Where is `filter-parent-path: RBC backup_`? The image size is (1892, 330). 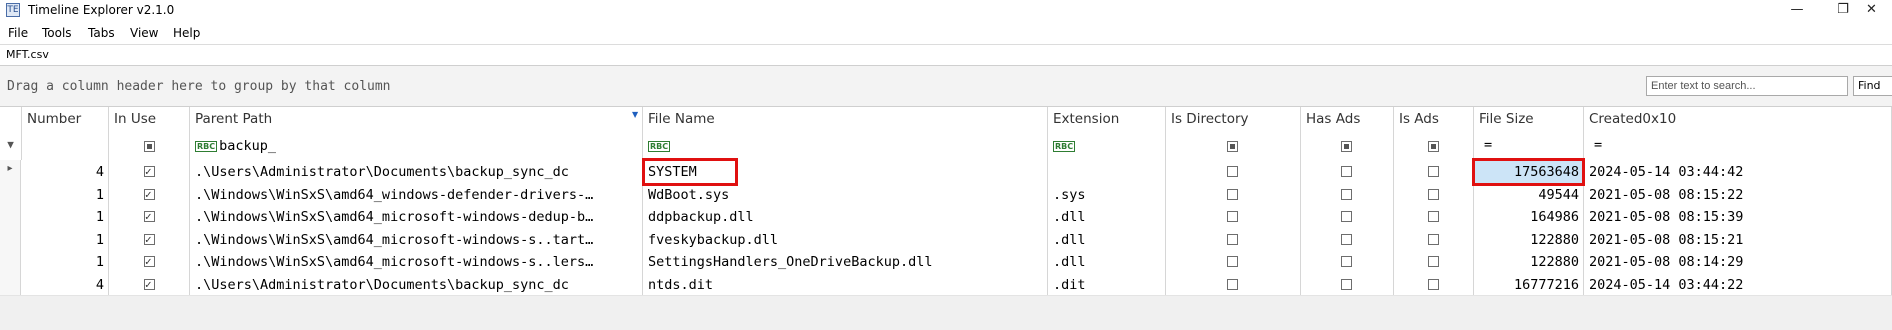
filter-parent-path: RBC backup_ is located at coordinates (416, 147).